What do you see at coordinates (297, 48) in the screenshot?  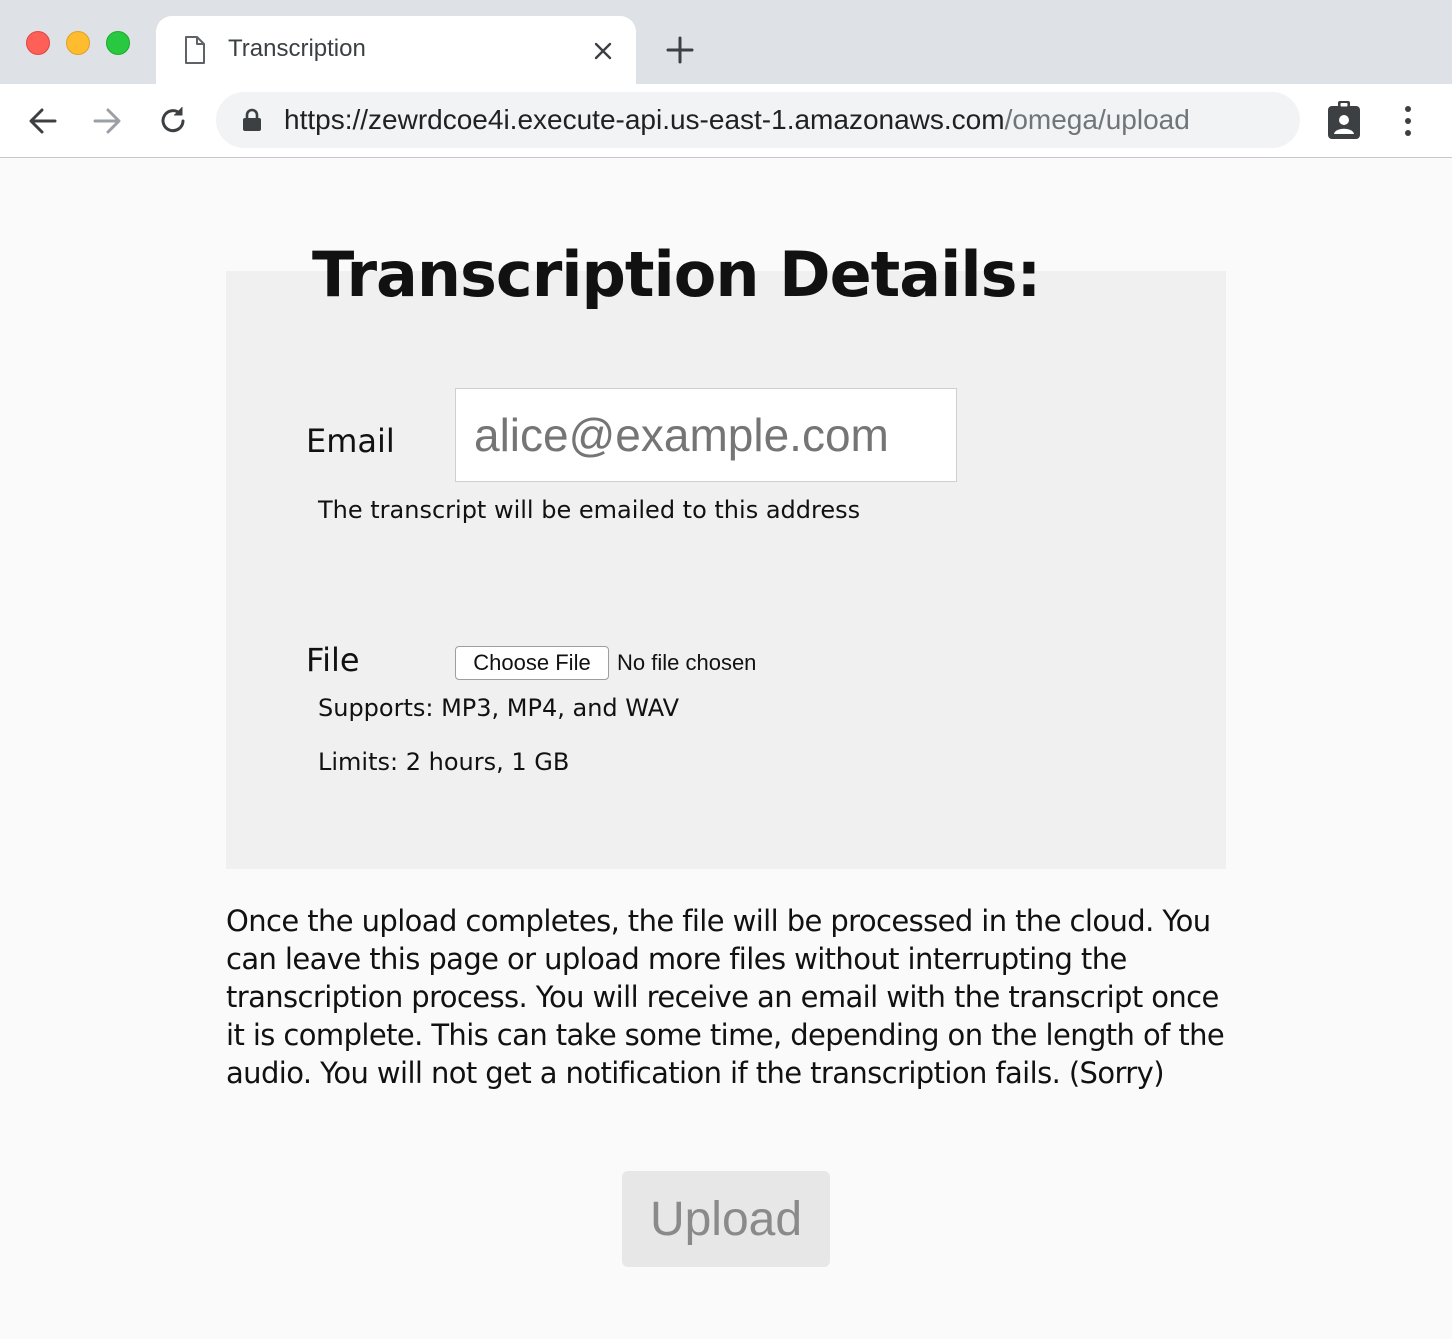 I see `tab-title: Transcription` at bounding box center [297, 48].